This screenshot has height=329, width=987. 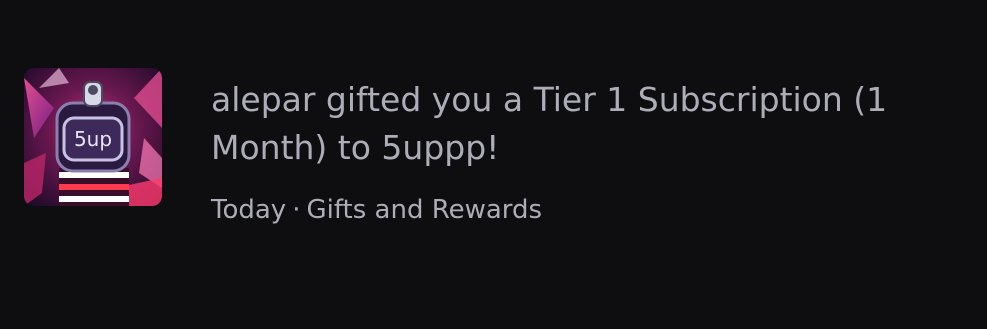 I want to click on notification-time: Today, so click(x=249, y=210).